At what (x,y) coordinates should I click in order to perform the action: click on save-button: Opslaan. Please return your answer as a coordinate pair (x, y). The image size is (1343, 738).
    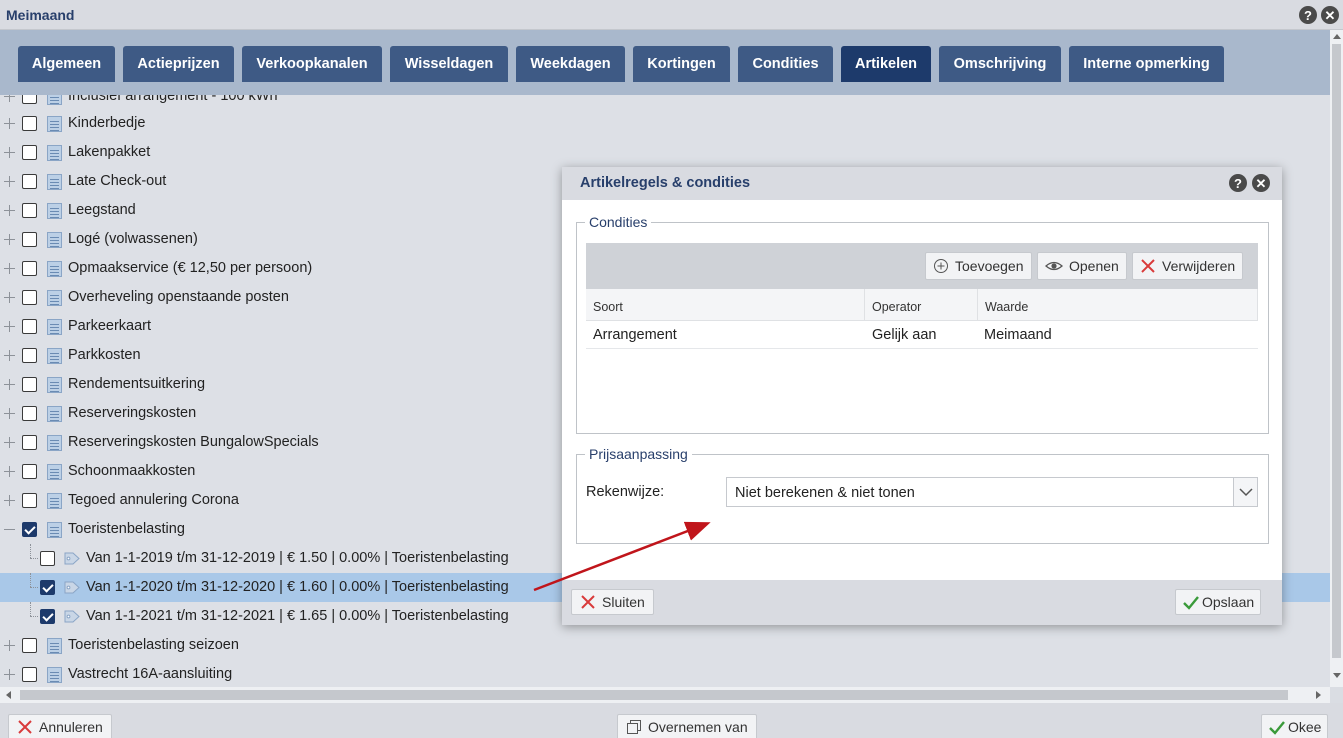
    Looking at the image, I should click on (1218, 602).